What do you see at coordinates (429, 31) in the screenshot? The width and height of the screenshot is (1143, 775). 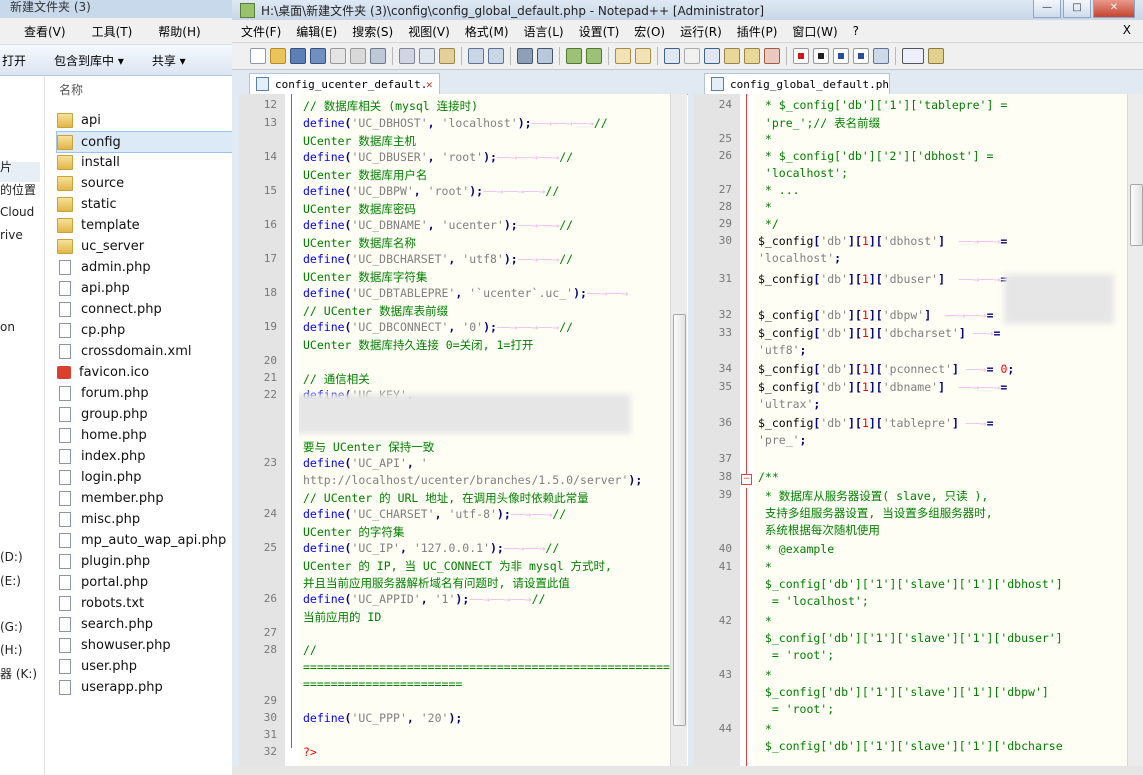 I see `menu-view-npp: 视图(V)` at bounding box center [429, 31].